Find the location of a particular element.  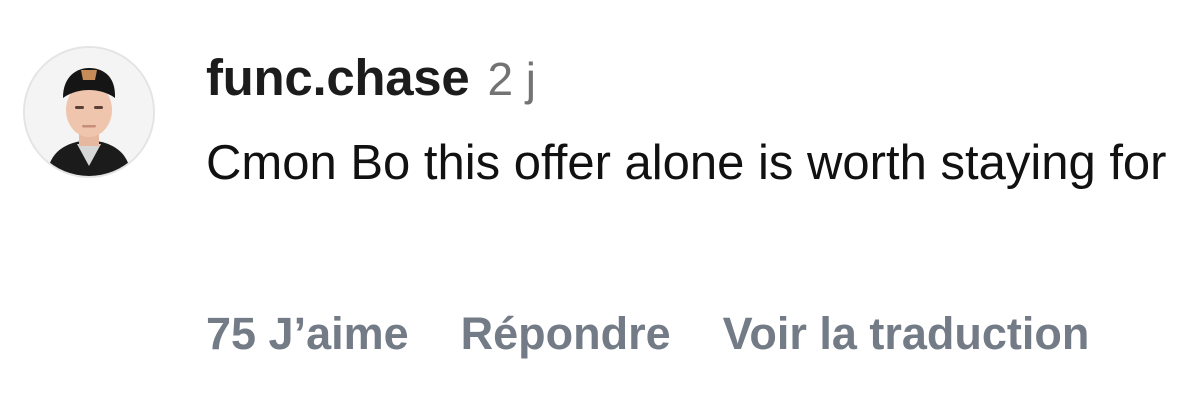

see-translation-button: Voir la traduction is located at coordinates (906, 334).